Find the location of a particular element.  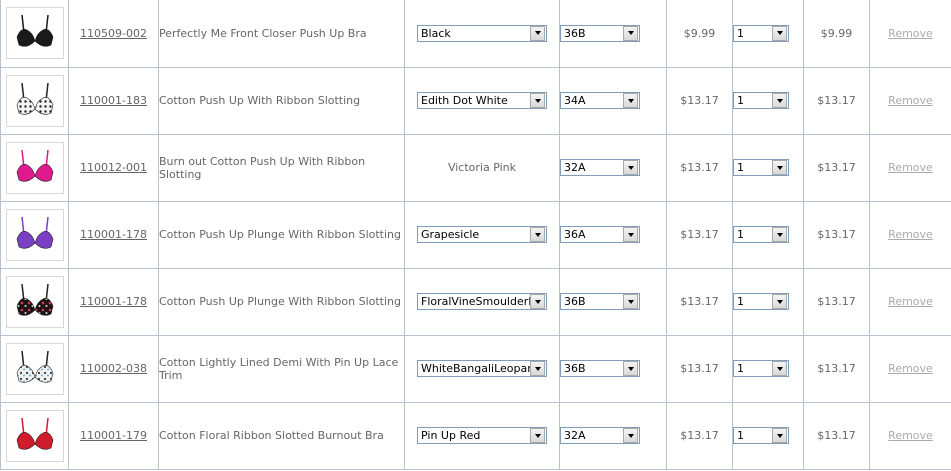

sku-cell: 110012-001 is located at coordinates (113, 167).